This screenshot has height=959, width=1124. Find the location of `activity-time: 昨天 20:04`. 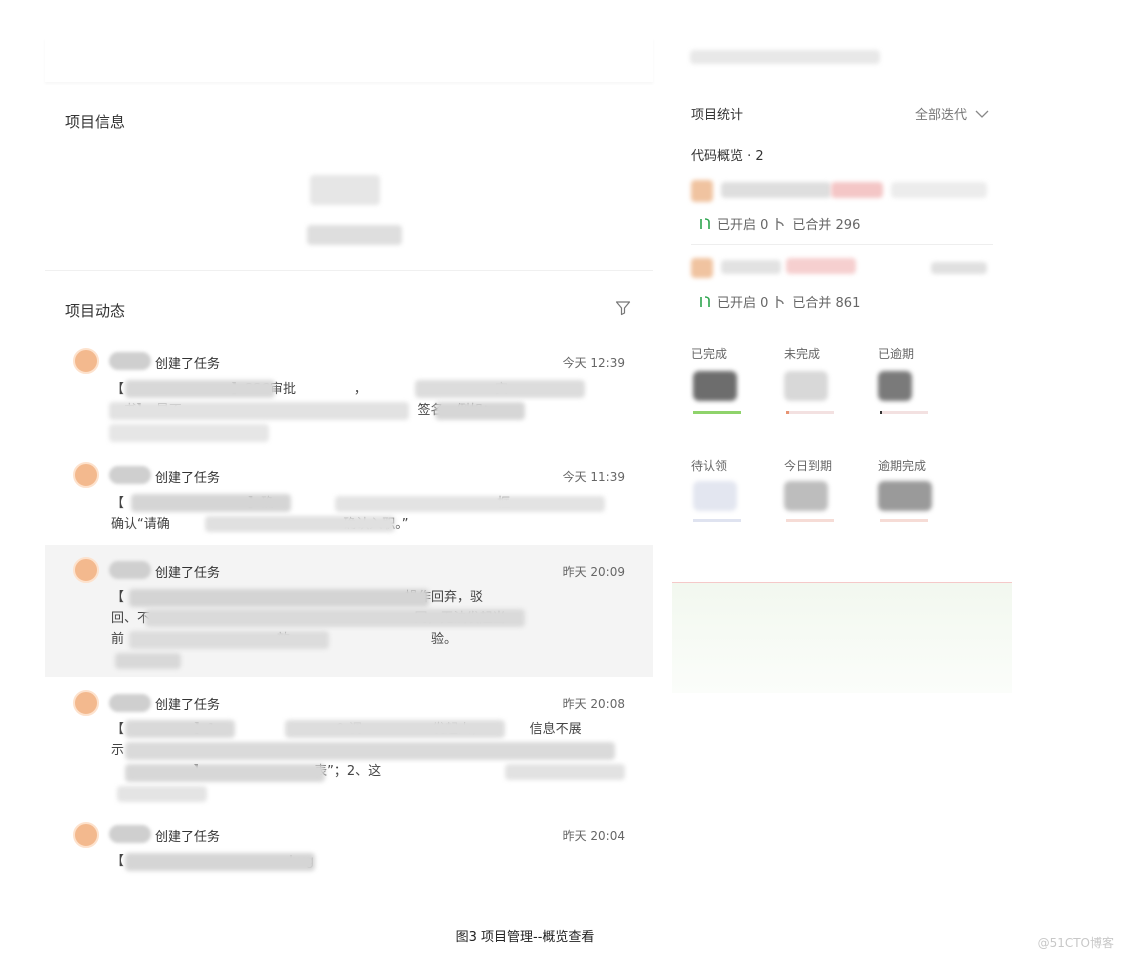

activity-time: 昨天 20:04 is located at coordinates (593, 836).